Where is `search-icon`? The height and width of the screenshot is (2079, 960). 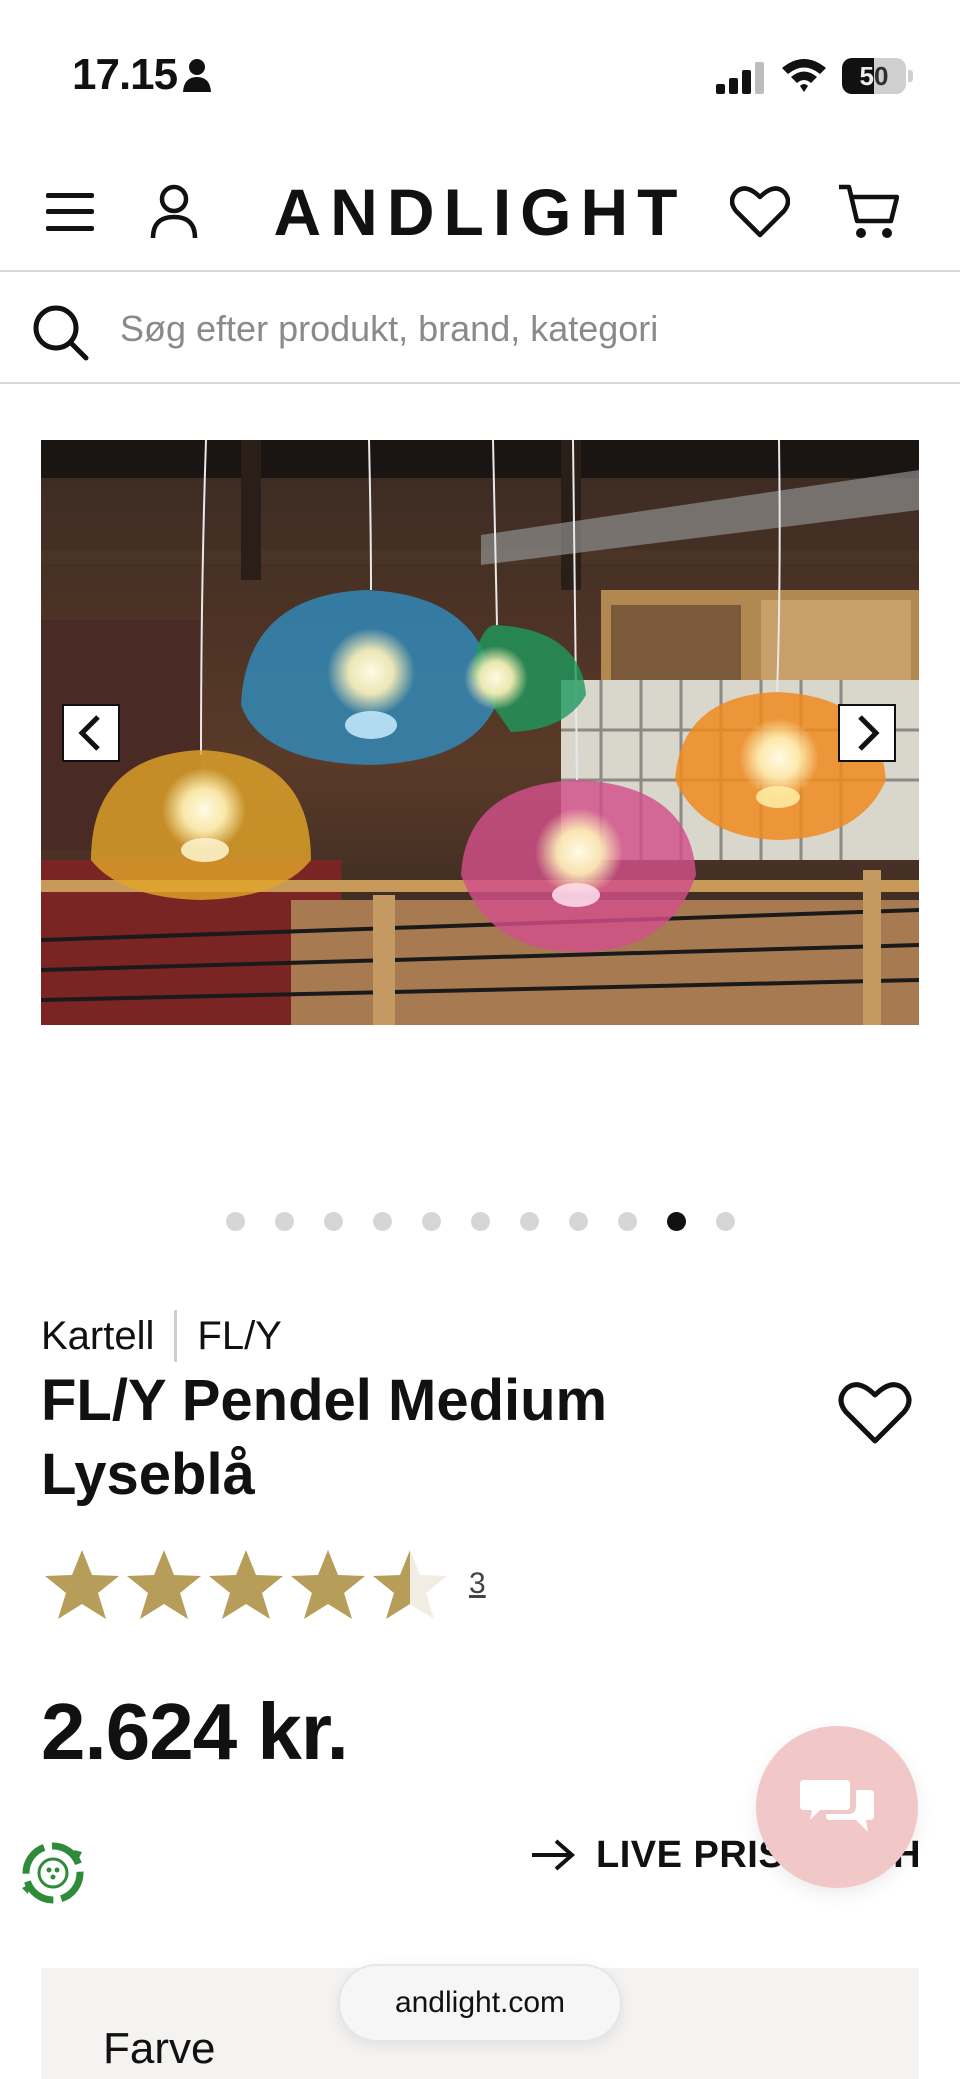 search-icon is located at coordinates (60, 332).